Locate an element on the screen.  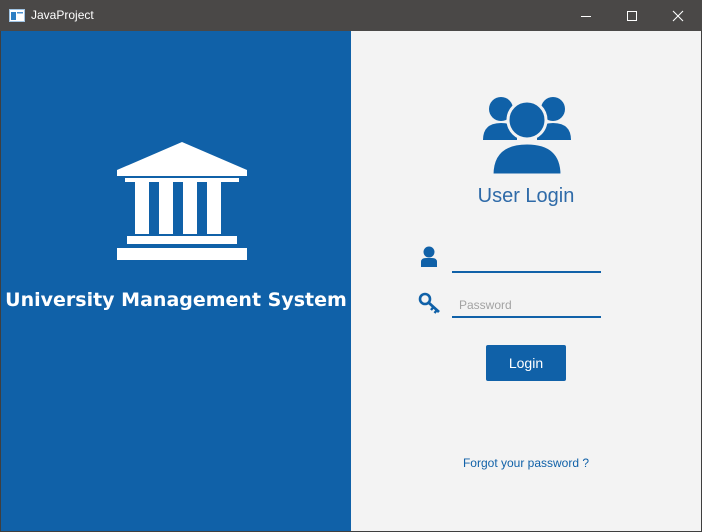
password-input is located at coordinates (526, 306).